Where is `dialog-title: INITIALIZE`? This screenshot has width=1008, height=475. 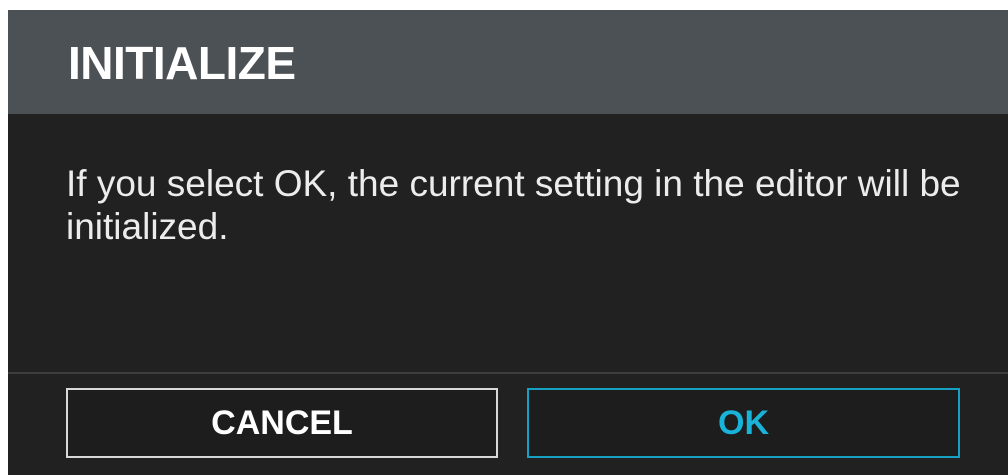
dialog-title: INITIALIZE is located at coordinates (182, 63).